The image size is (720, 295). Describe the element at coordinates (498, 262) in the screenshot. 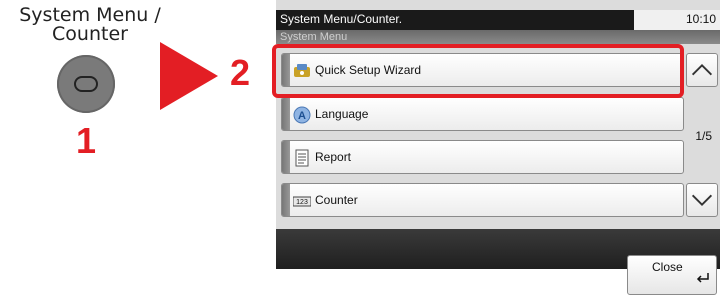

I see `bottom-bar: Close` at that location.